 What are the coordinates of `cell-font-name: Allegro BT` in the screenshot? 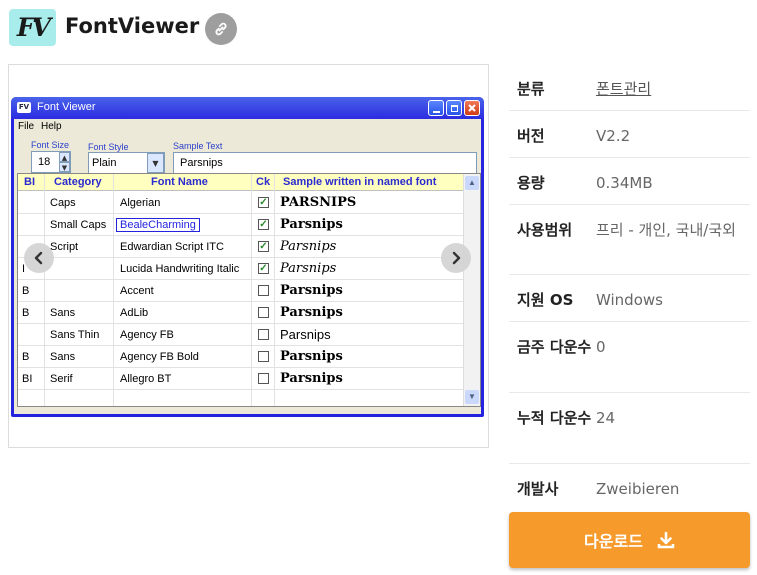 It's located at (146, 379).